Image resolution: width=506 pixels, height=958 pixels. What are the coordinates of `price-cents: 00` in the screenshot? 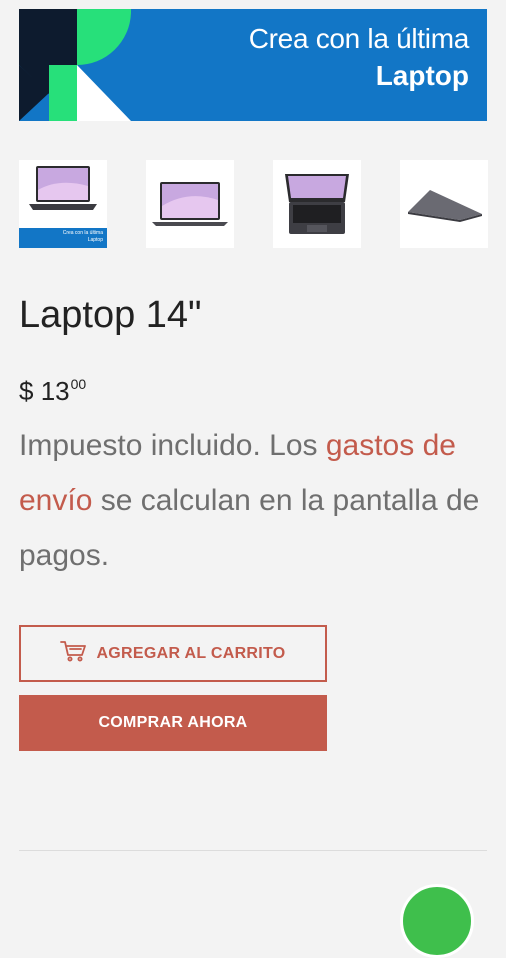 It's located at (78, 384).